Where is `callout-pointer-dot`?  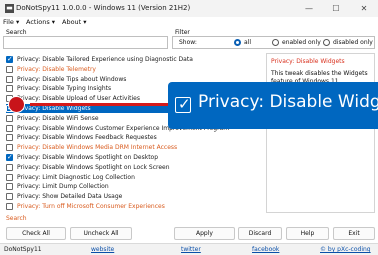 callout-pointer-dot is located at coordinates (16, 104).